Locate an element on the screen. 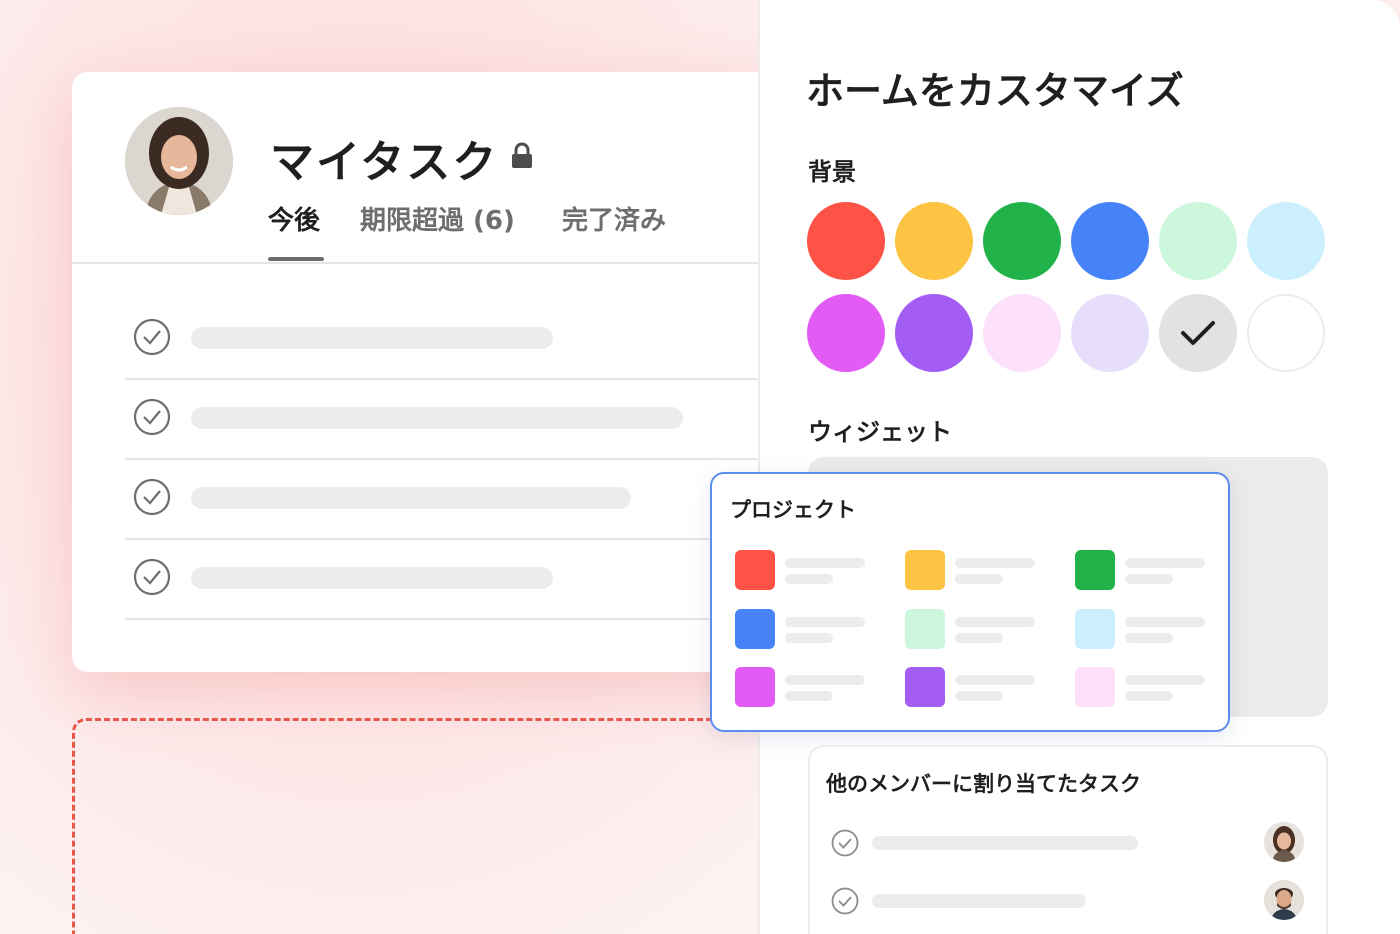  assigned-to-others-title: 他のメンバーに割り当てたタスク is located at coordinates (983, 784).